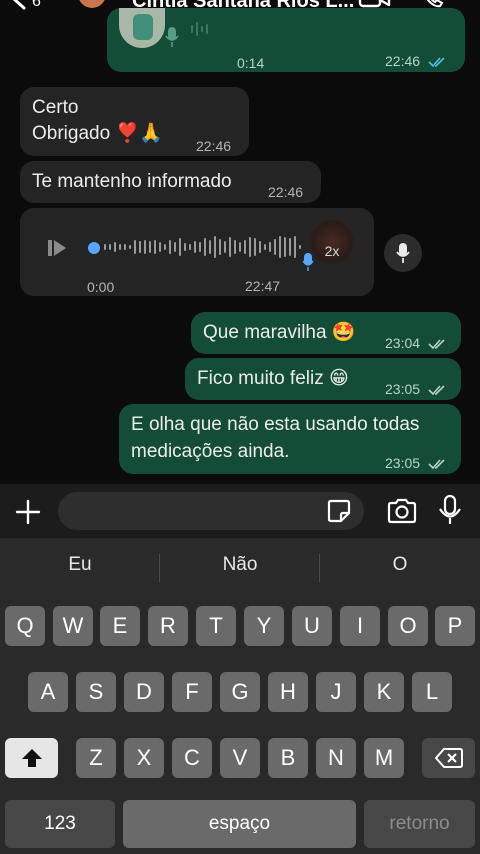  I want to click on key-v: V, so click(240, 758).